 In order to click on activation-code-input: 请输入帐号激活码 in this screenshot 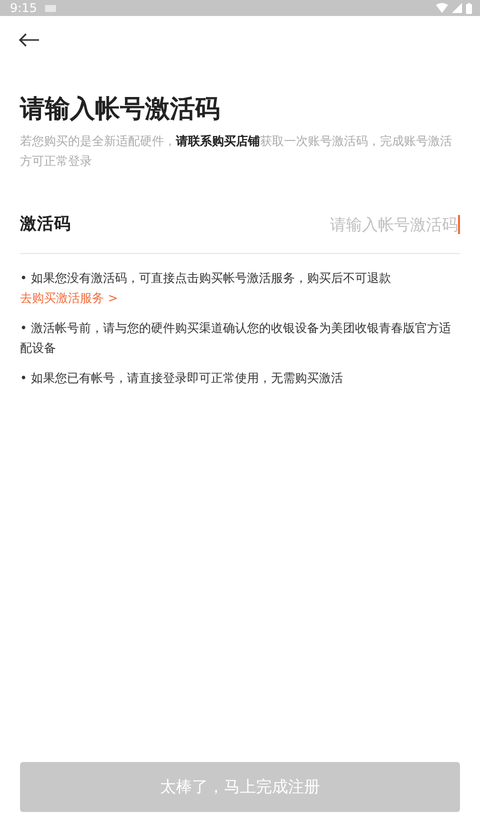, I will do `click(265, 224)`.